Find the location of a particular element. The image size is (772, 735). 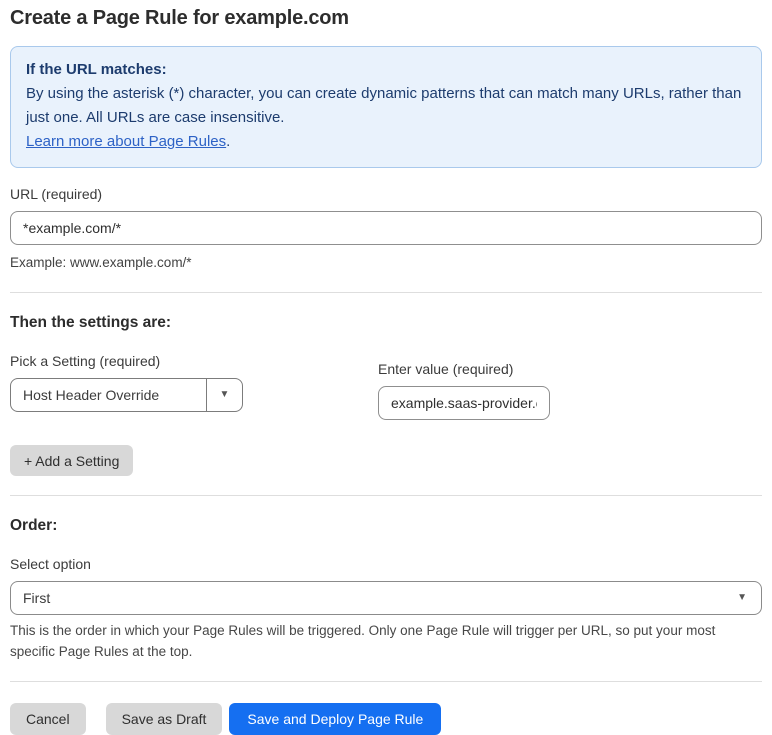

enter-value-label: Enter value (required) is located at coordinates (446, 369).